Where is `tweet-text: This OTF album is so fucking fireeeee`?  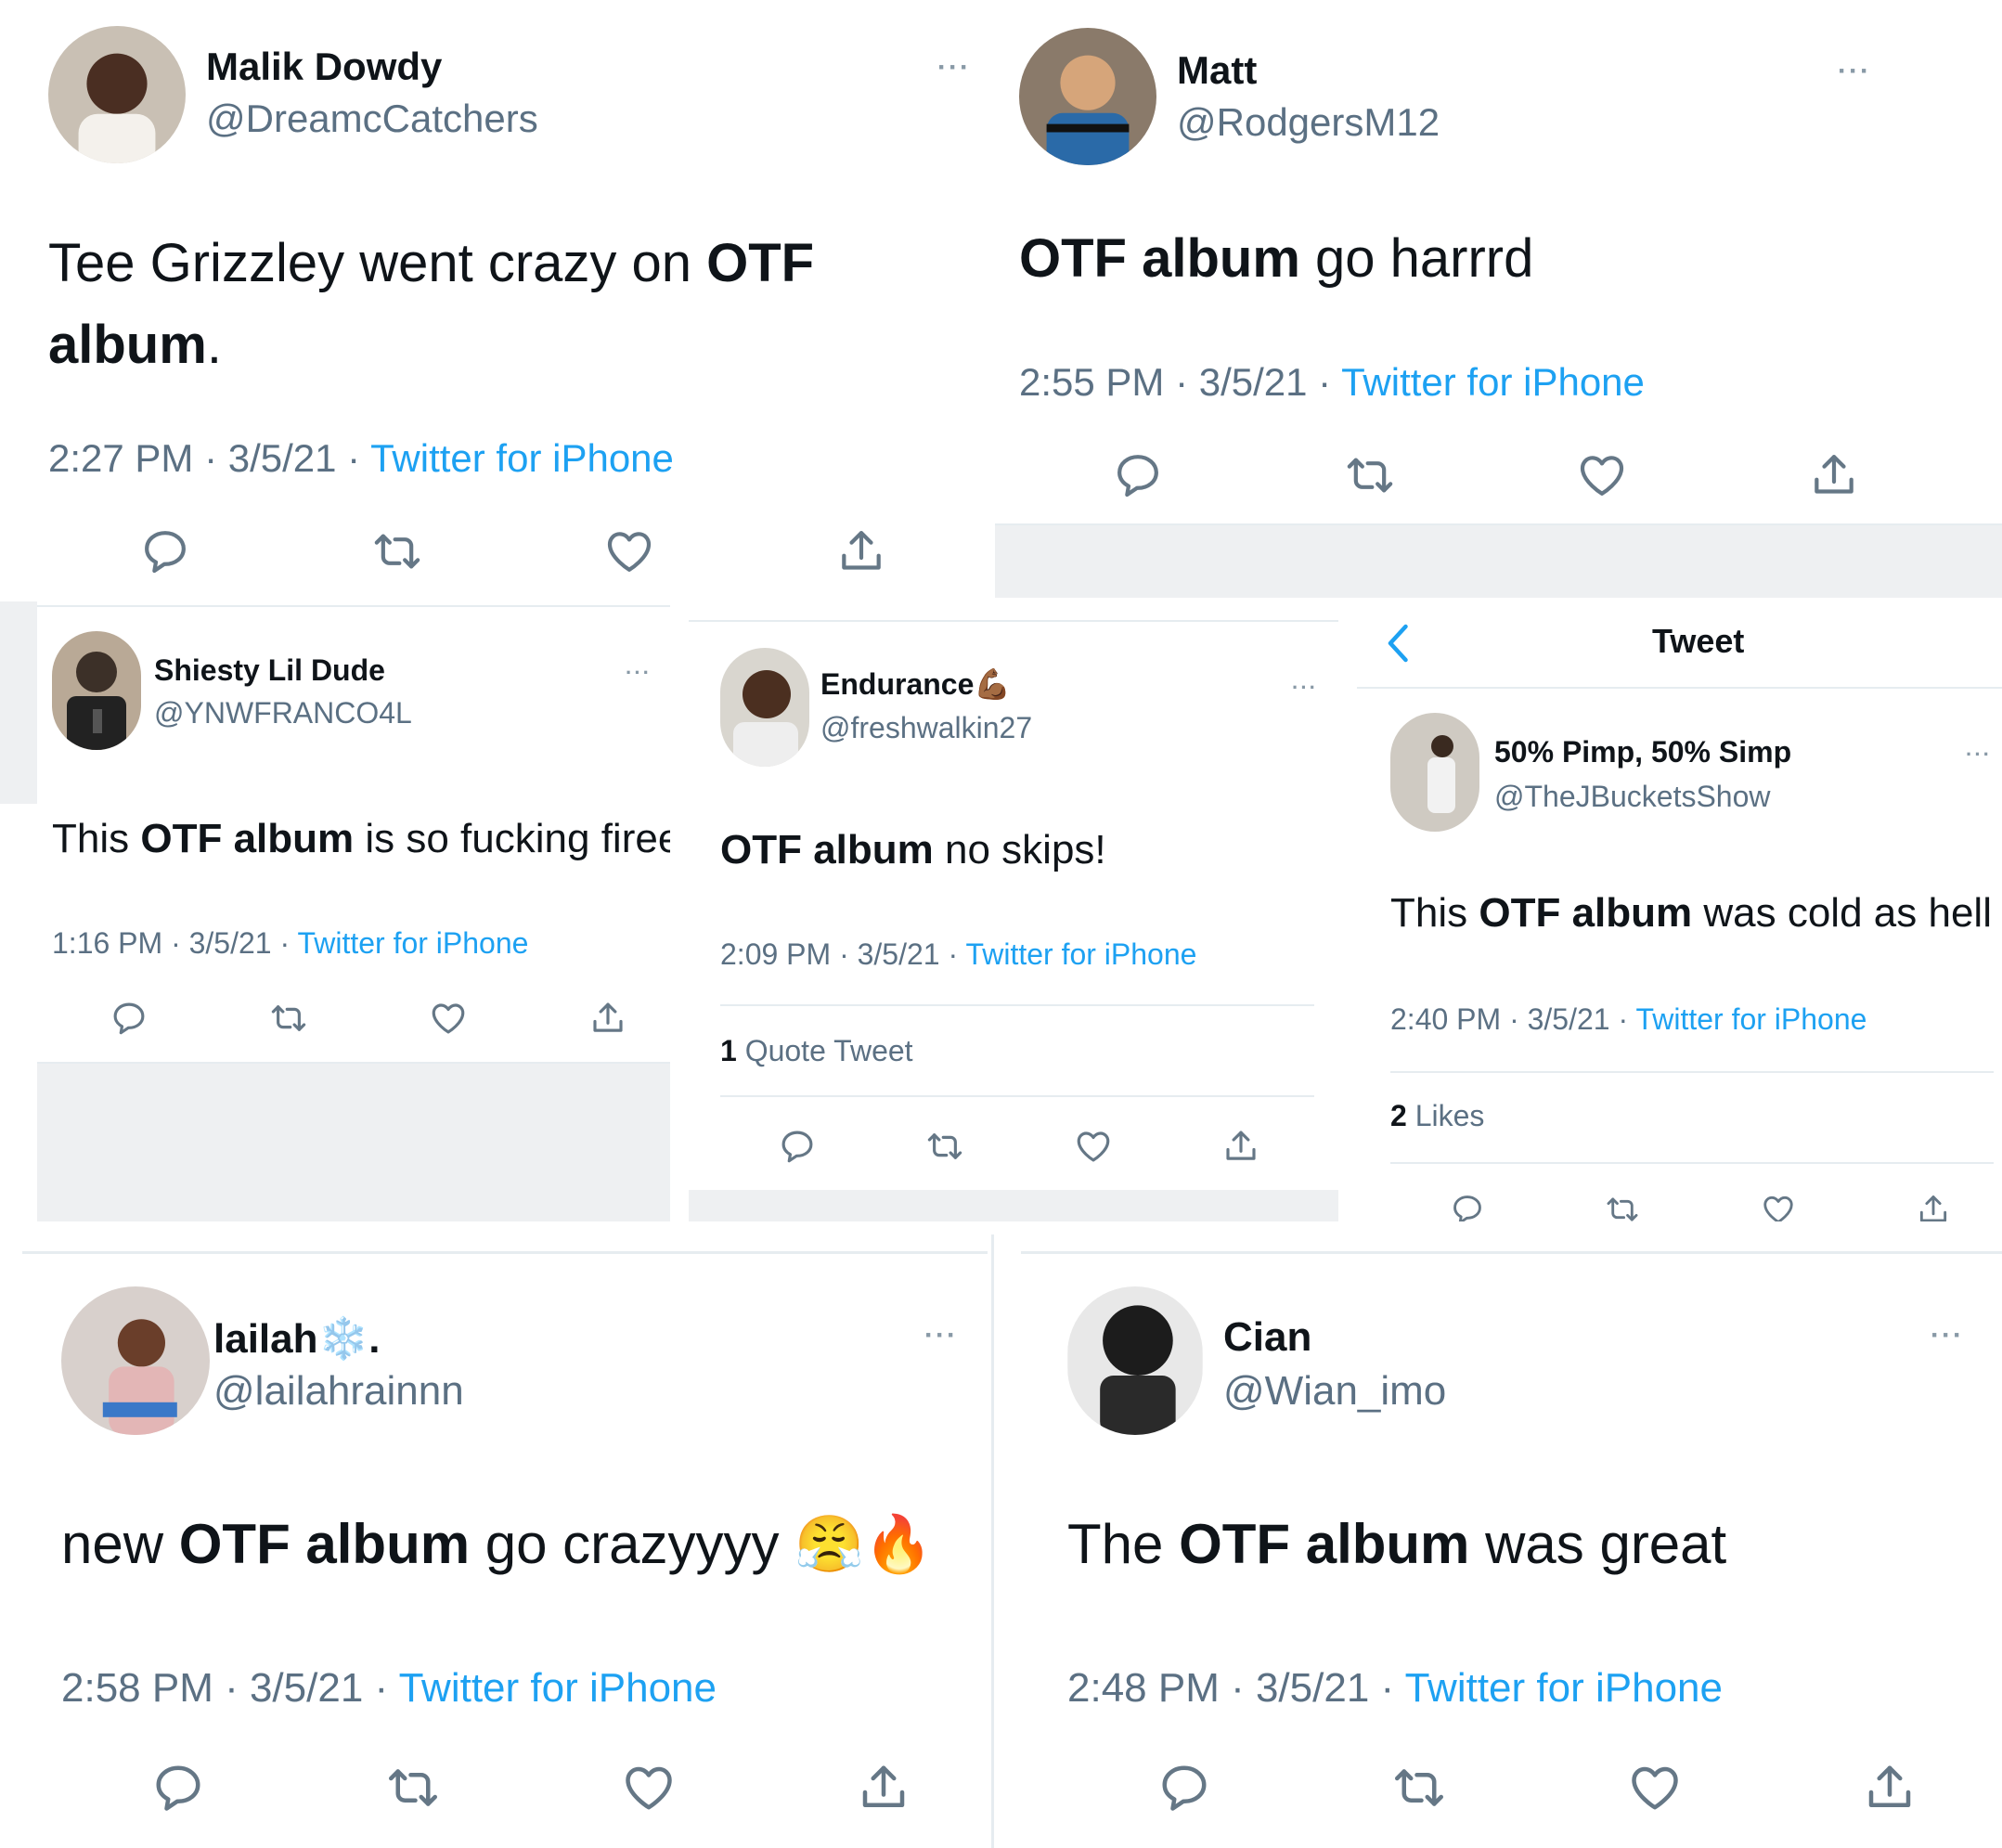
tweet-text: This OTF album is so fucking fireeeee is located at coordinates (361, 838).